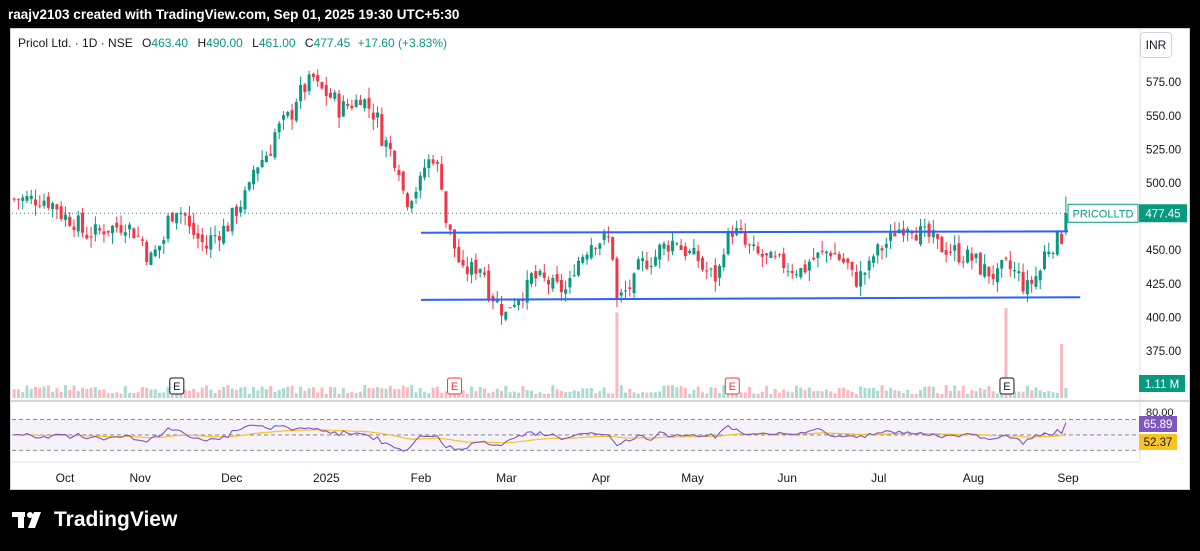 This screenshot has width=1200, height=551. I want to click on tradingview-logo-icon, so click(26, 520).